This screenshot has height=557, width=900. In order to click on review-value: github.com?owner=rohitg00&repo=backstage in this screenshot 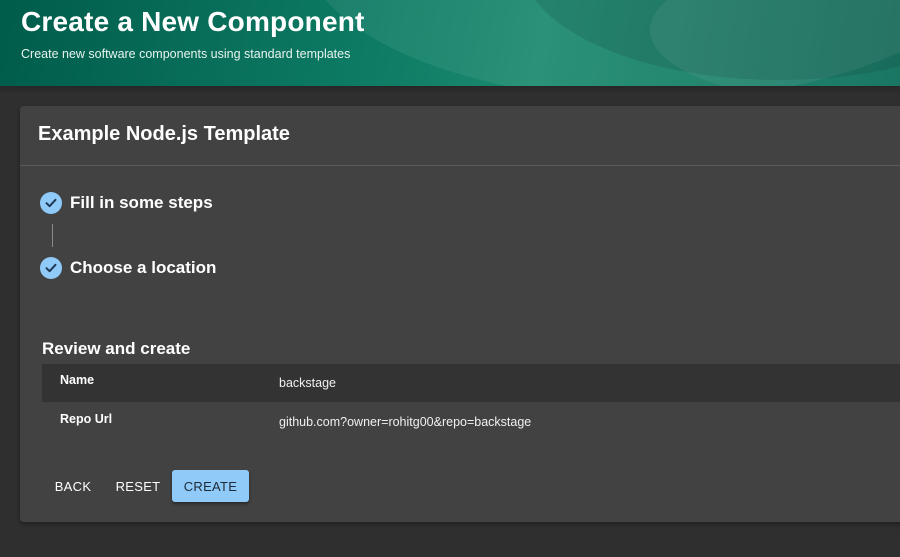, I will do `click(405, 422)`.